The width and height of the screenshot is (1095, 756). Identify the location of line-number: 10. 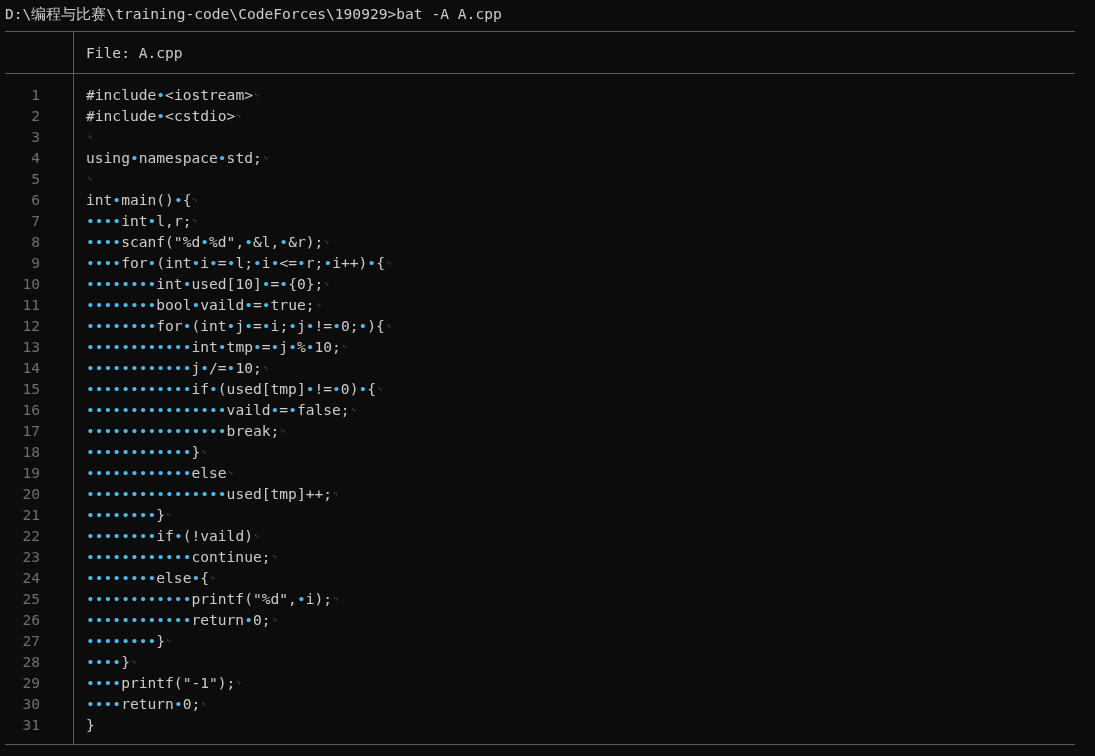
(31, 284).